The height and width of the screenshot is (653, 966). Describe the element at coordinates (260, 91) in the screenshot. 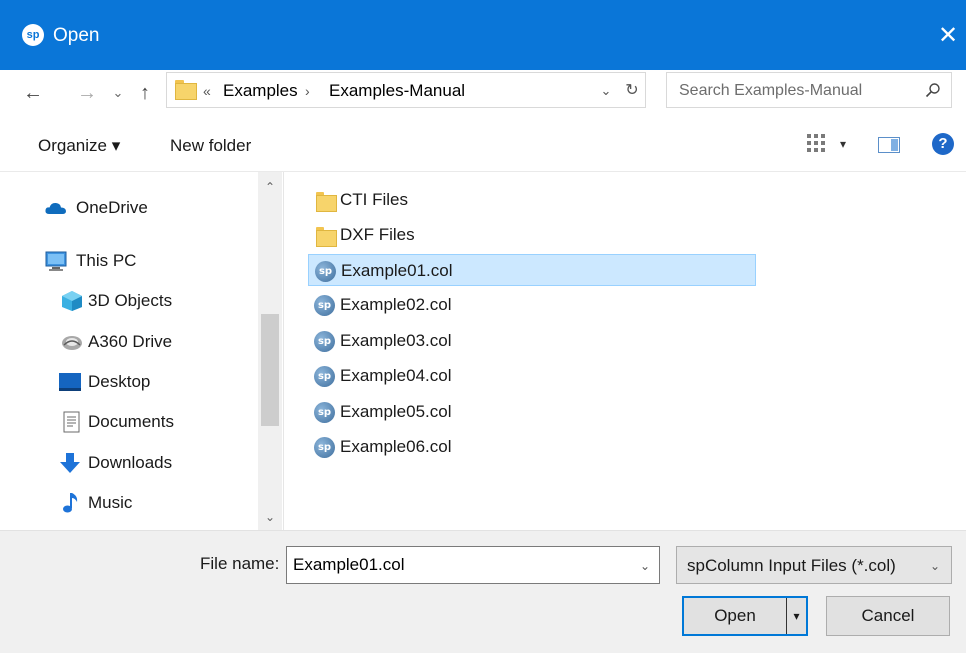

I see `breadcrumb-examples: Examples` at that location.